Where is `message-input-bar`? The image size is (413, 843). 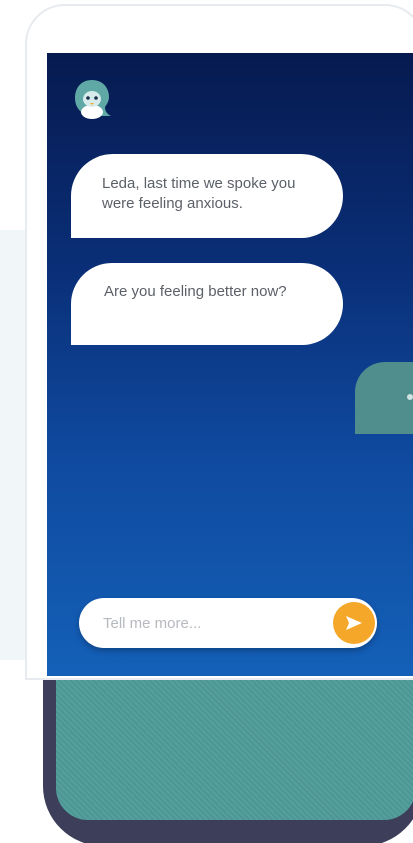 message-input-bar is located at coordinates (228, 623).